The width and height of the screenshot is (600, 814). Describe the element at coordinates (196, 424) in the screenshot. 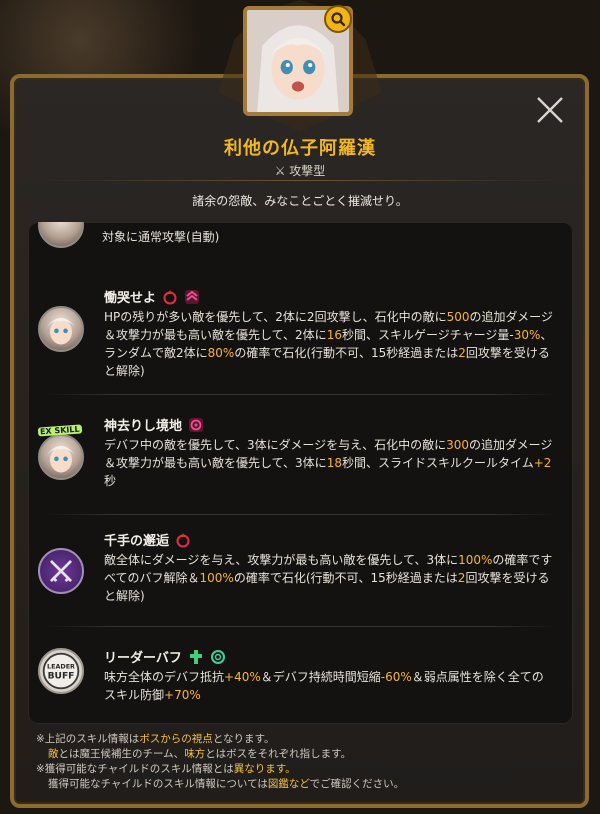

I see `pink-target-icon` at that location.